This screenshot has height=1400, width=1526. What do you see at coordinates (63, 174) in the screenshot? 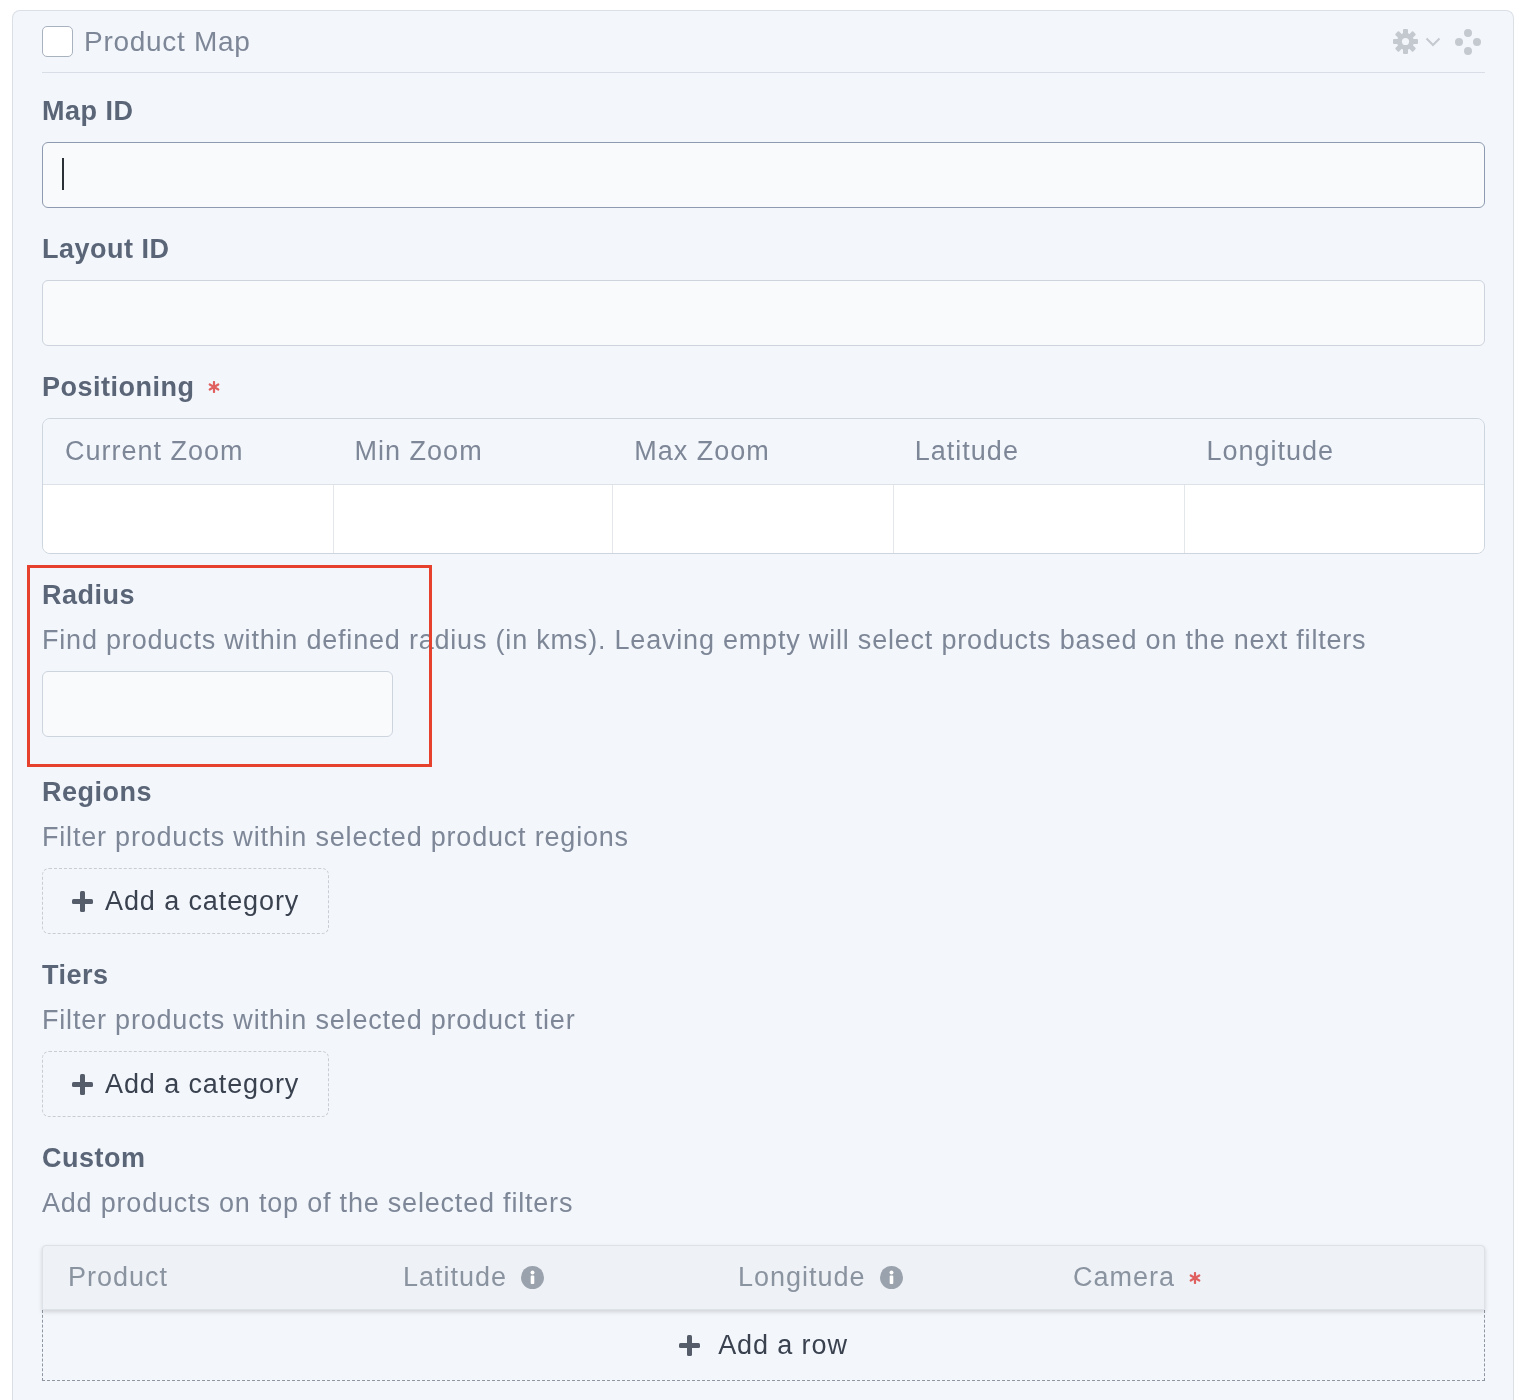
I see `text-cursor-icon` at bounding box center [63, 174].